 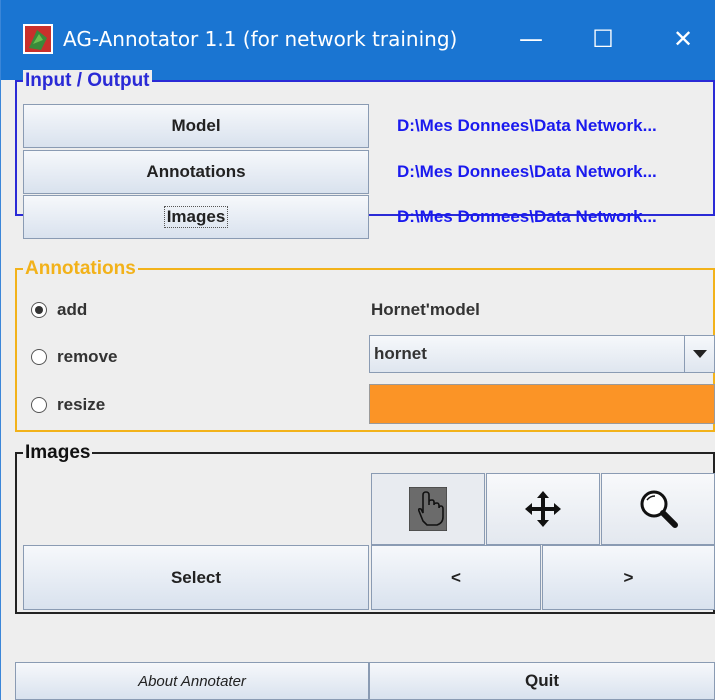 What do you see at coordinates (542, 404) in the screenshot?
I see `class-color-swatch` at bounding box center [542, 404].